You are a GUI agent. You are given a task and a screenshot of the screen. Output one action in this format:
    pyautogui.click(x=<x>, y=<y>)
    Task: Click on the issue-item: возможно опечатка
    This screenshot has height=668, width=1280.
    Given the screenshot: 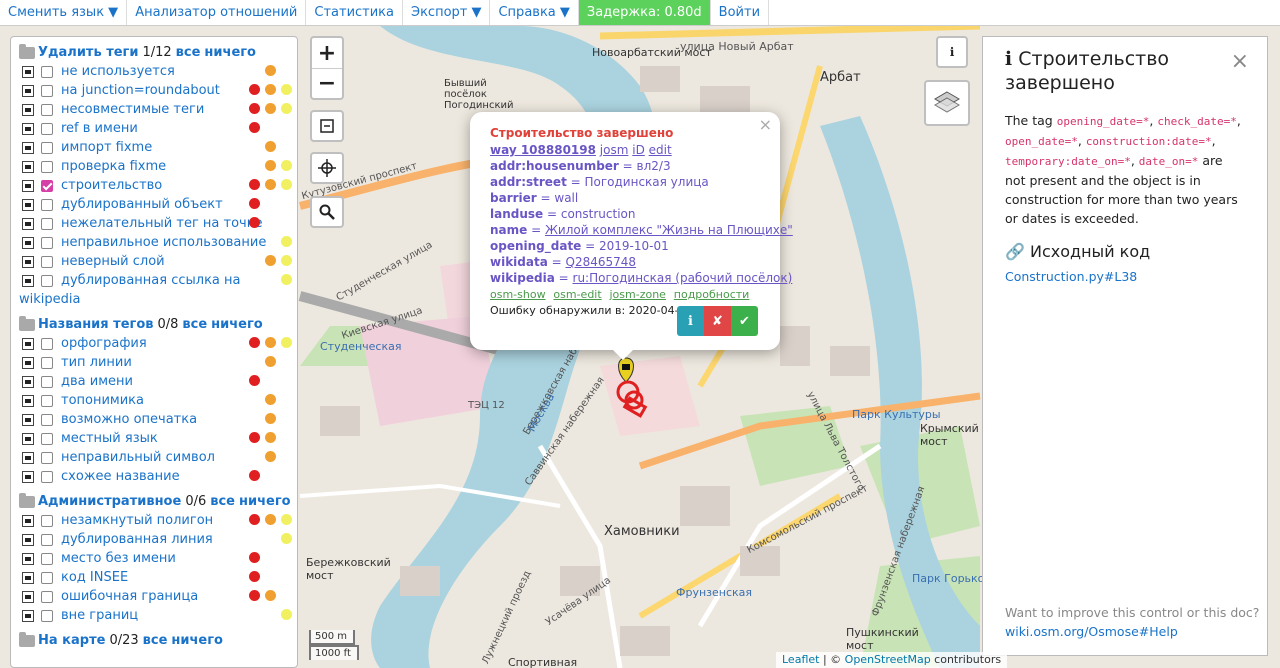 What is the action you would take?
    pyautogui.click(x=158, y=419)
    